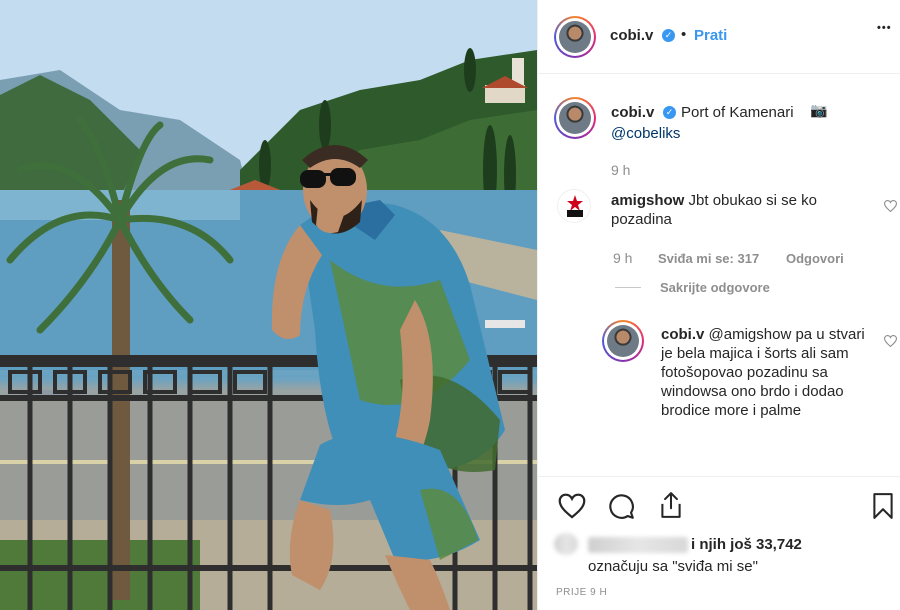  I want to click on post-header: cobi.v ✓ • Prati •••, so click(719, 37).